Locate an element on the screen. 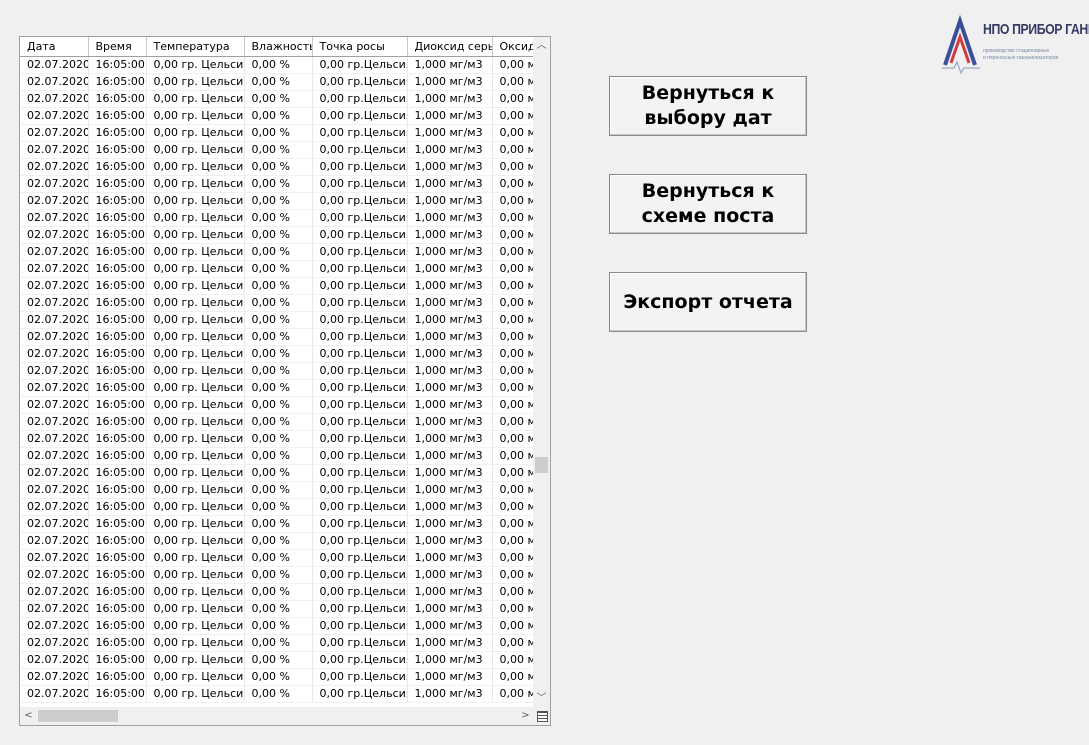 The image size is (1089, 745). column-header-humidity: Влажность is located at coordinates (278, 47).